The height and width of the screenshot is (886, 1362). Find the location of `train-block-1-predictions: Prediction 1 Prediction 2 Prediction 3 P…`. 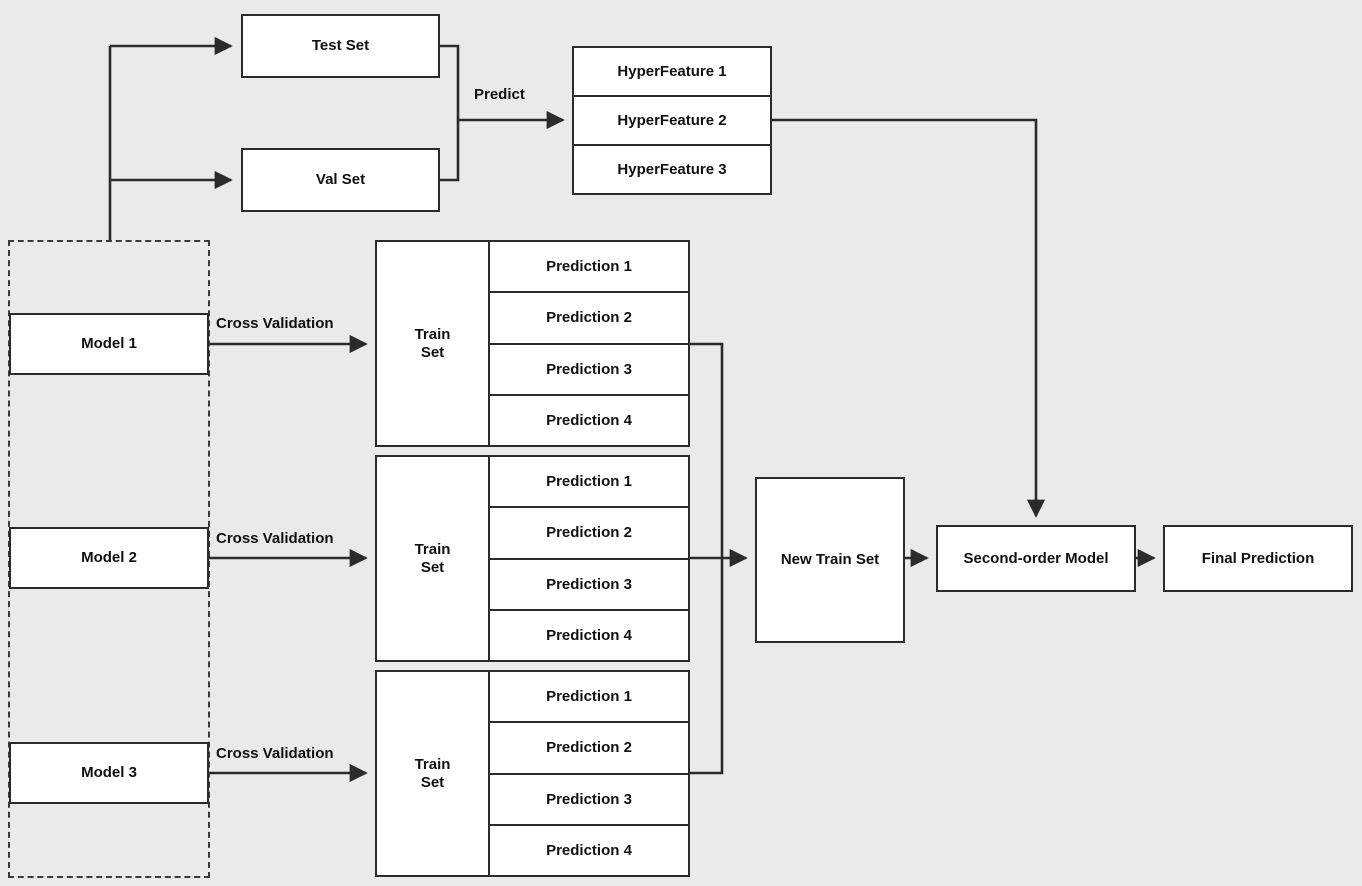

train-block-1-predictions: Prediction 1 Prediction 2 Prediction 3 P… is located at coordinates (589, 343).